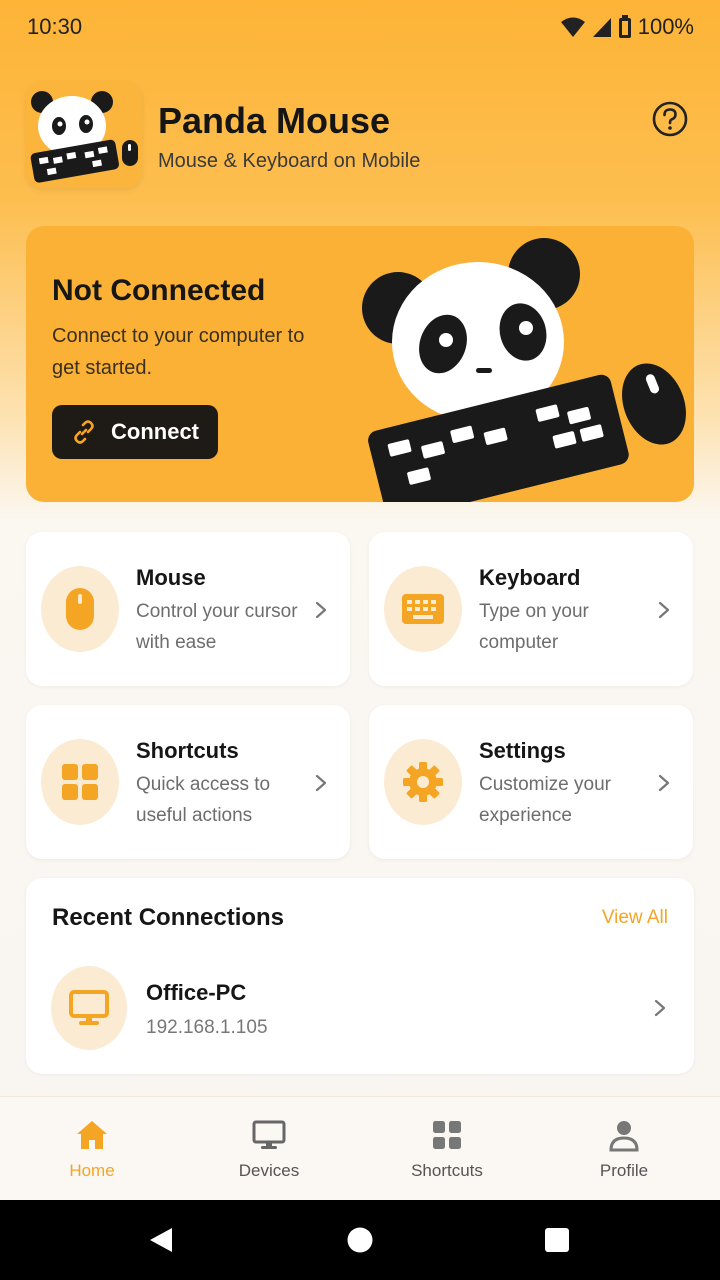  Describe the element at coordinates (187, 750) in the screenshot. I see `shortcuts-card-title: Shortcuts` at that location.